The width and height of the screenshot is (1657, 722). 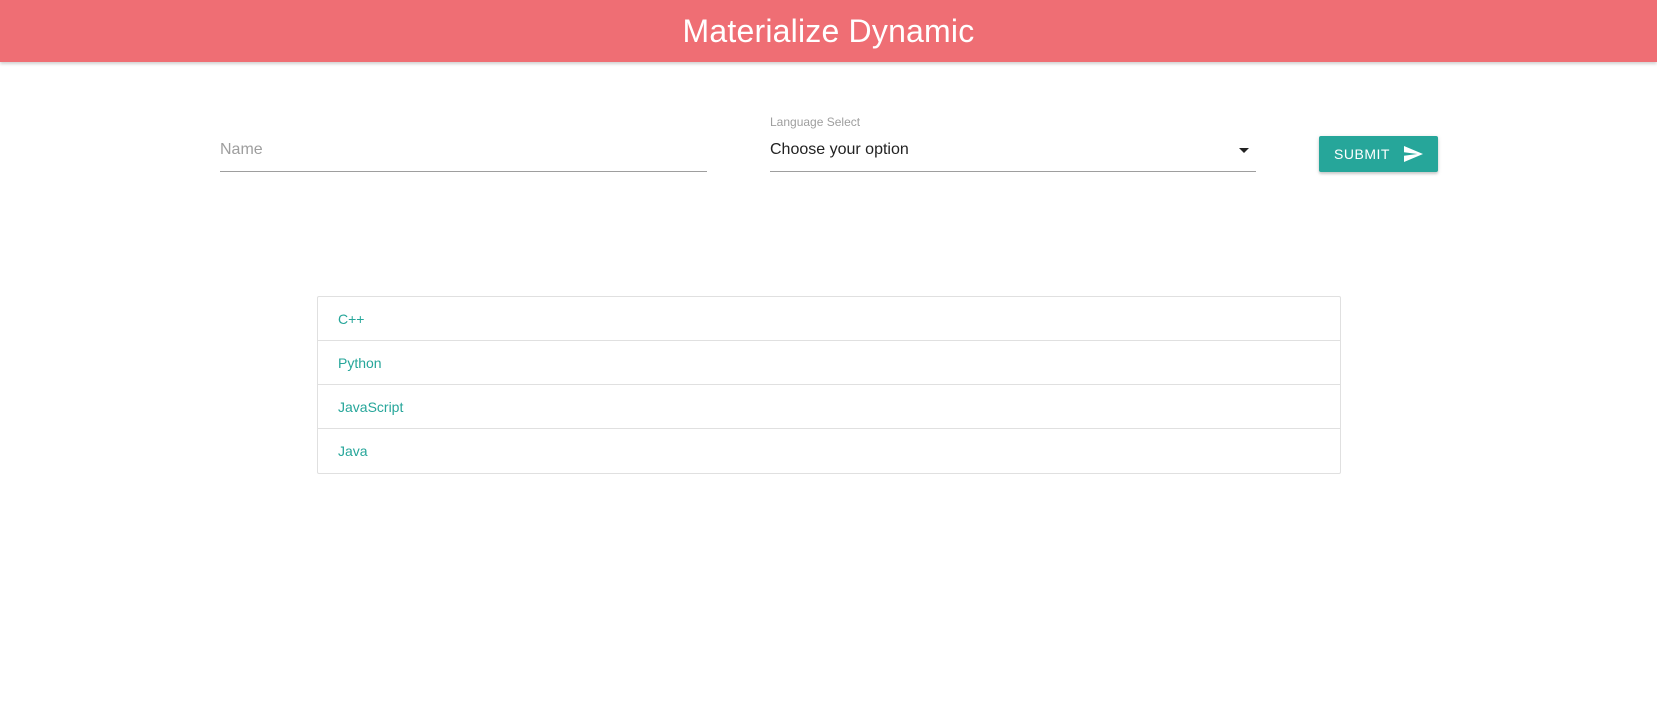 What do you see at coordinates (839, 149) in the screenshot?
I see `language-select-value: Choose your option` at bounding box center [839, 149].